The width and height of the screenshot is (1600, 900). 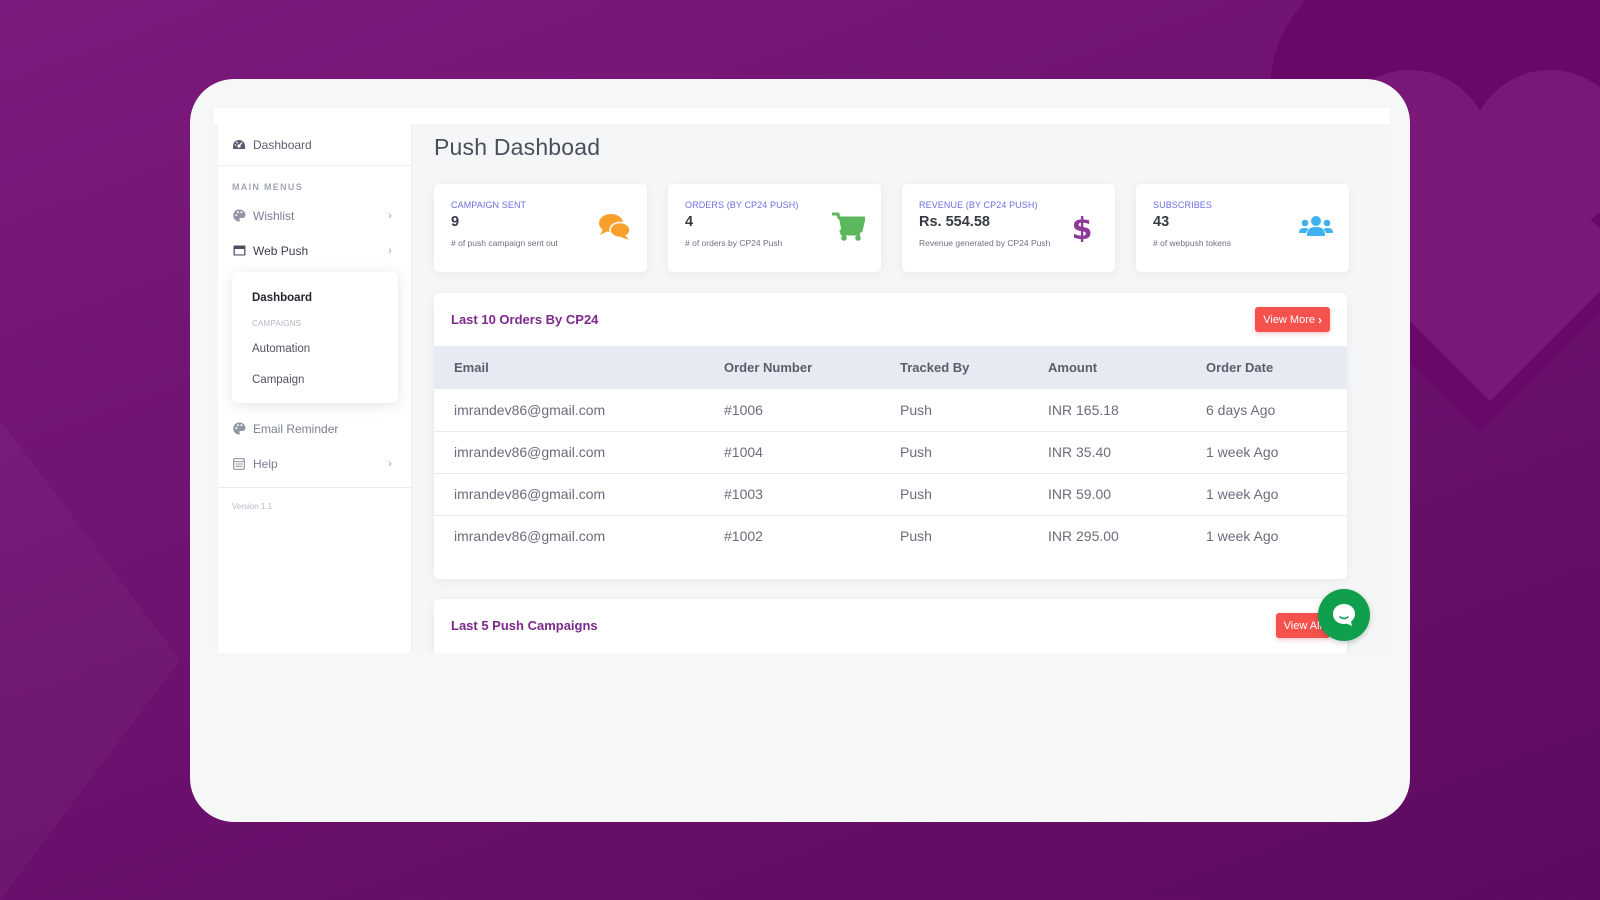 What do you see at coordinates (315, 348) in the screenshot?
I see `submenu-item-automation: Automation` at bounding box center [315, 348].